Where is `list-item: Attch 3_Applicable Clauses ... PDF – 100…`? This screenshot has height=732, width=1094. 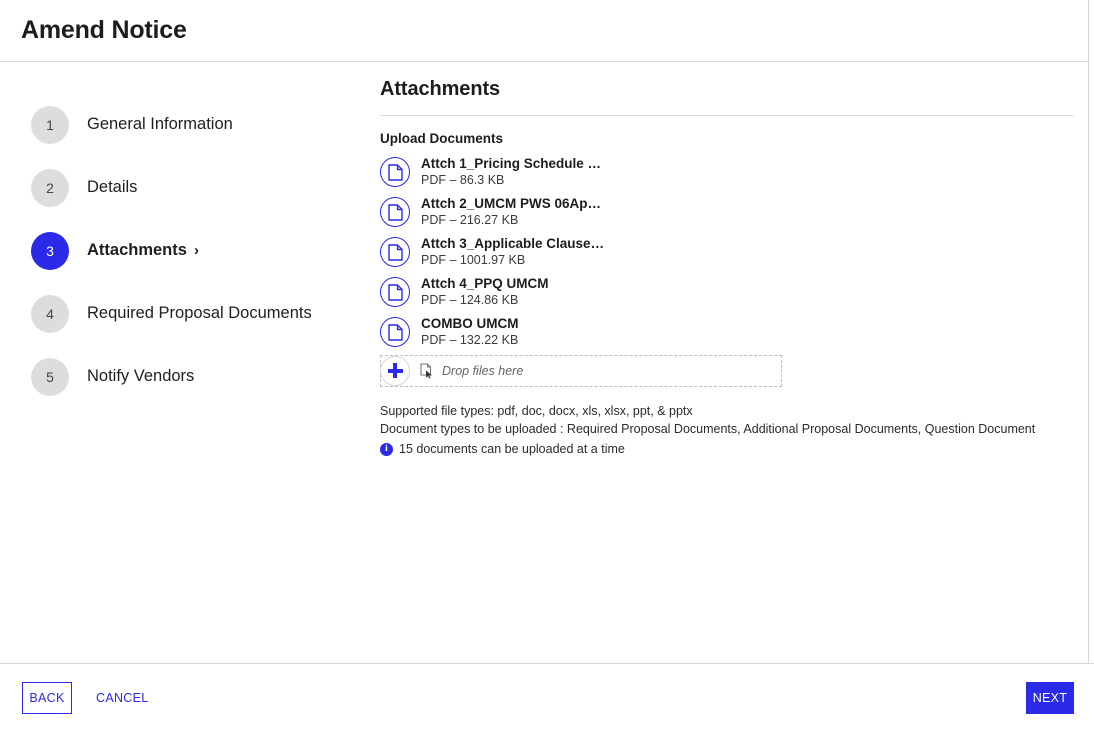 list-item: Attch 3_Applicable Clauses ... PDF – 100… is located at coordinates (726, 252).